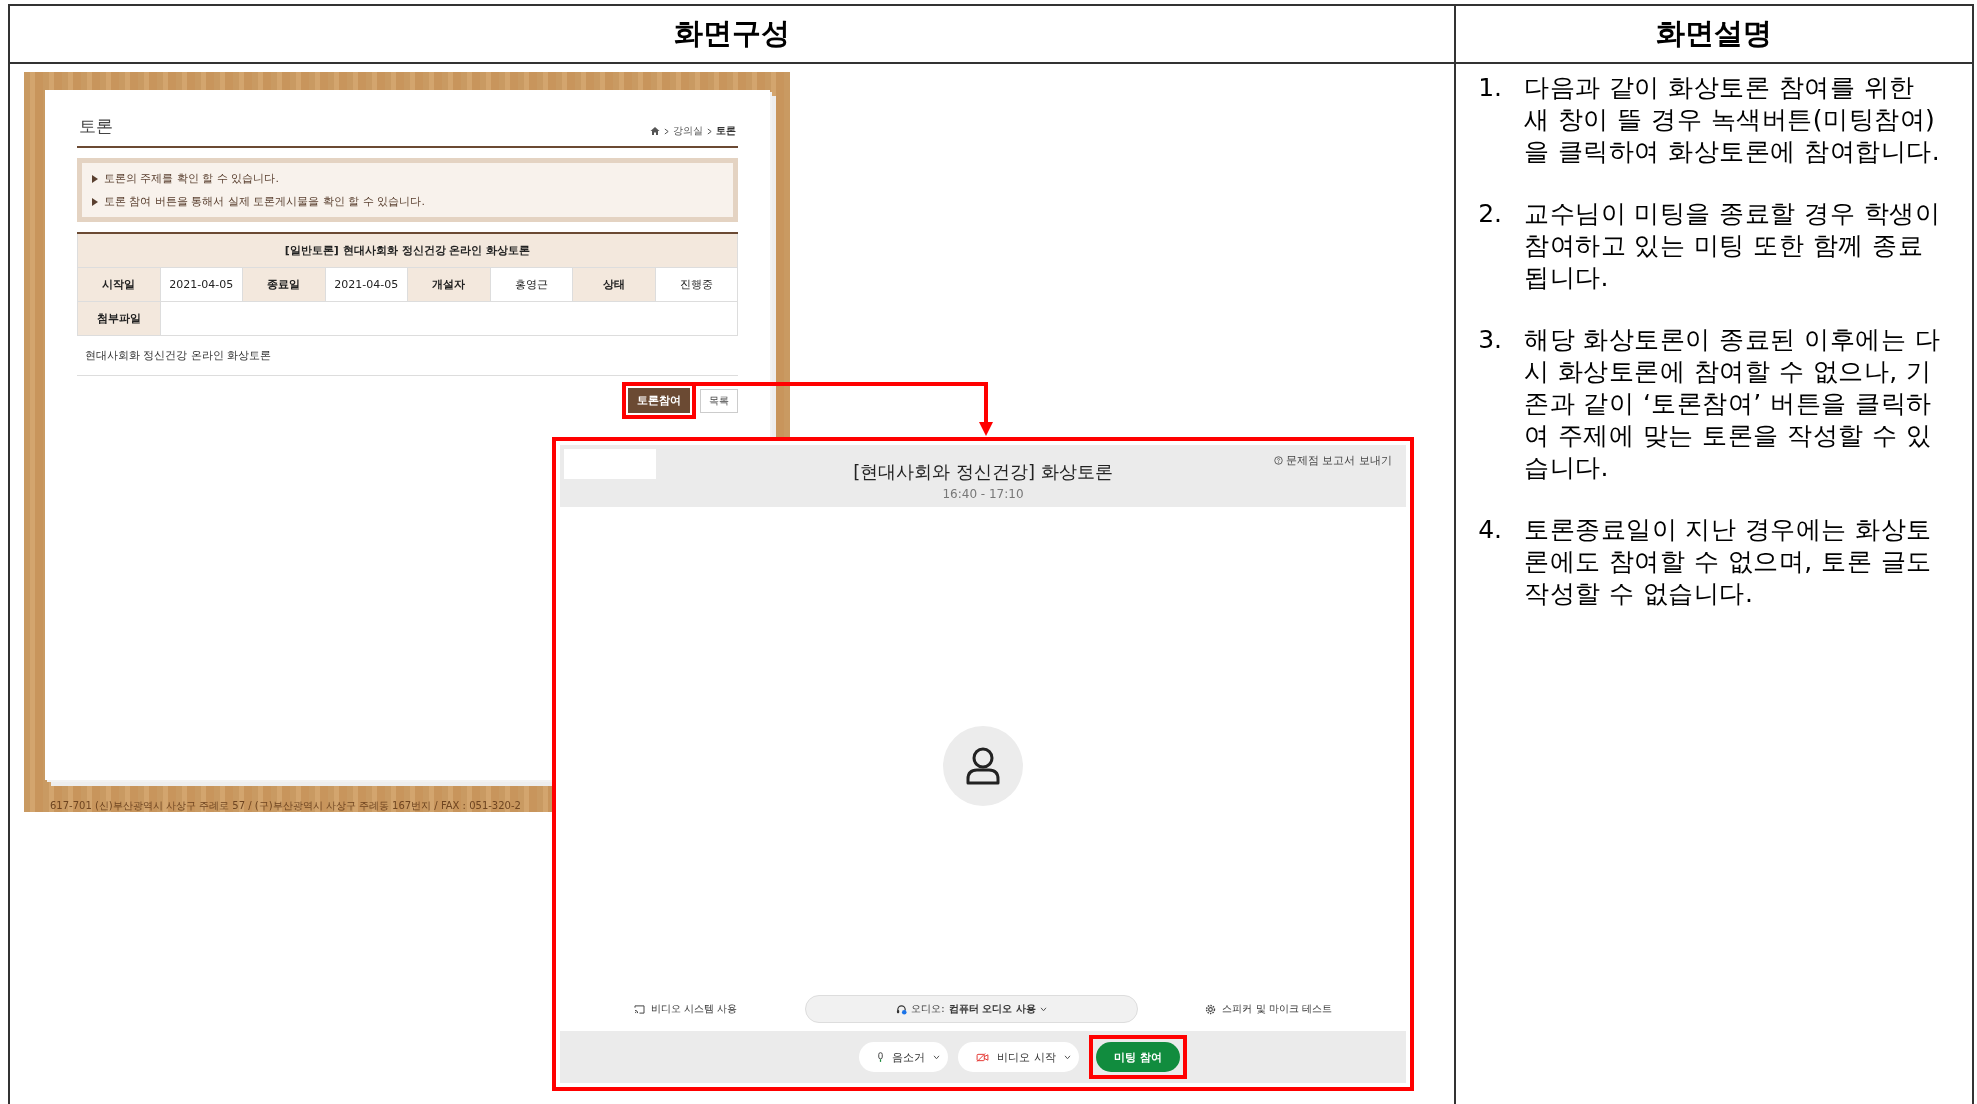  What do you see at coordinates (732, 33) in the screenshot?
I see `column-header: 화면구성` at bounding box center [732, 33].